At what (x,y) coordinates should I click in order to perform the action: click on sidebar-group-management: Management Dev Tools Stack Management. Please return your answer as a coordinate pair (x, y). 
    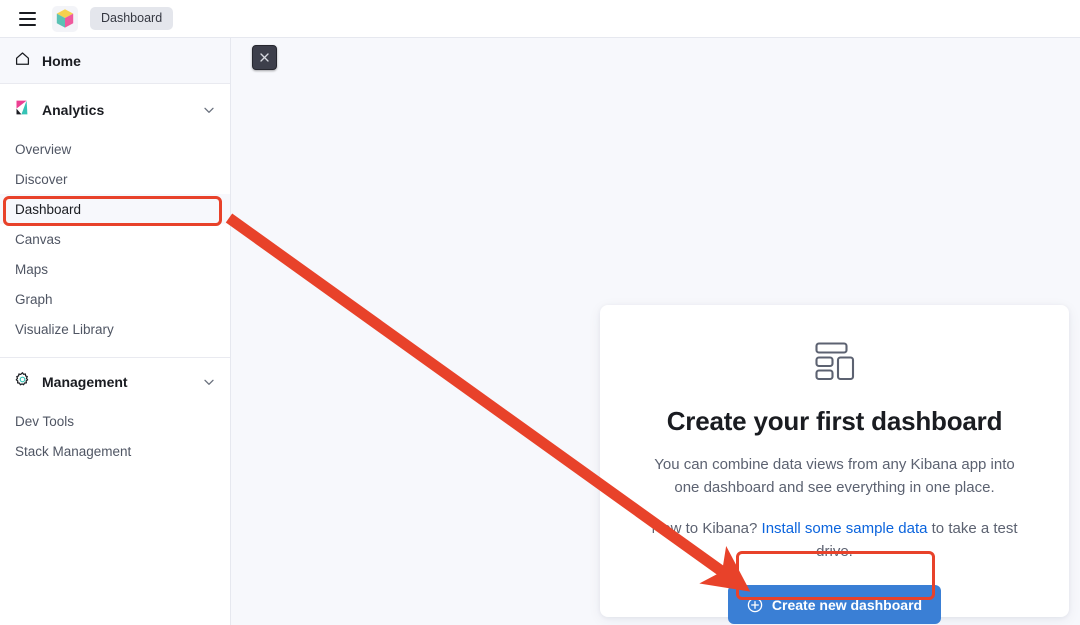
    Looking at the image, I should click on (115, 412).